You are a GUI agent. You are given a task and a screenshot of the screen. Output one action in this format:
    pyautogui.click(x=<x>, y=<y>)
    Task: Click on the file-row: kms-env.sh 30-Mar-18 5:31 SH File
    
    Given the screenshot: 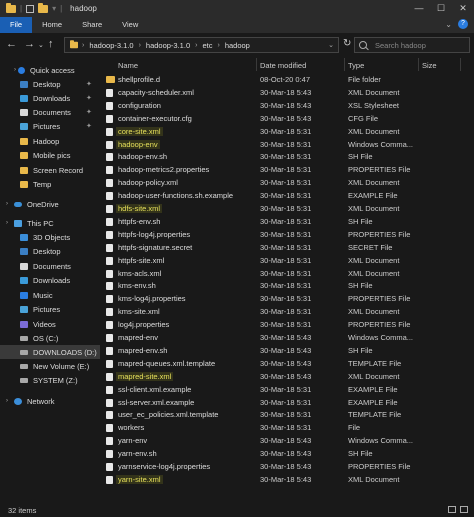 What is the action you would take?
    pyautogui.click(x=287, y=285)
    